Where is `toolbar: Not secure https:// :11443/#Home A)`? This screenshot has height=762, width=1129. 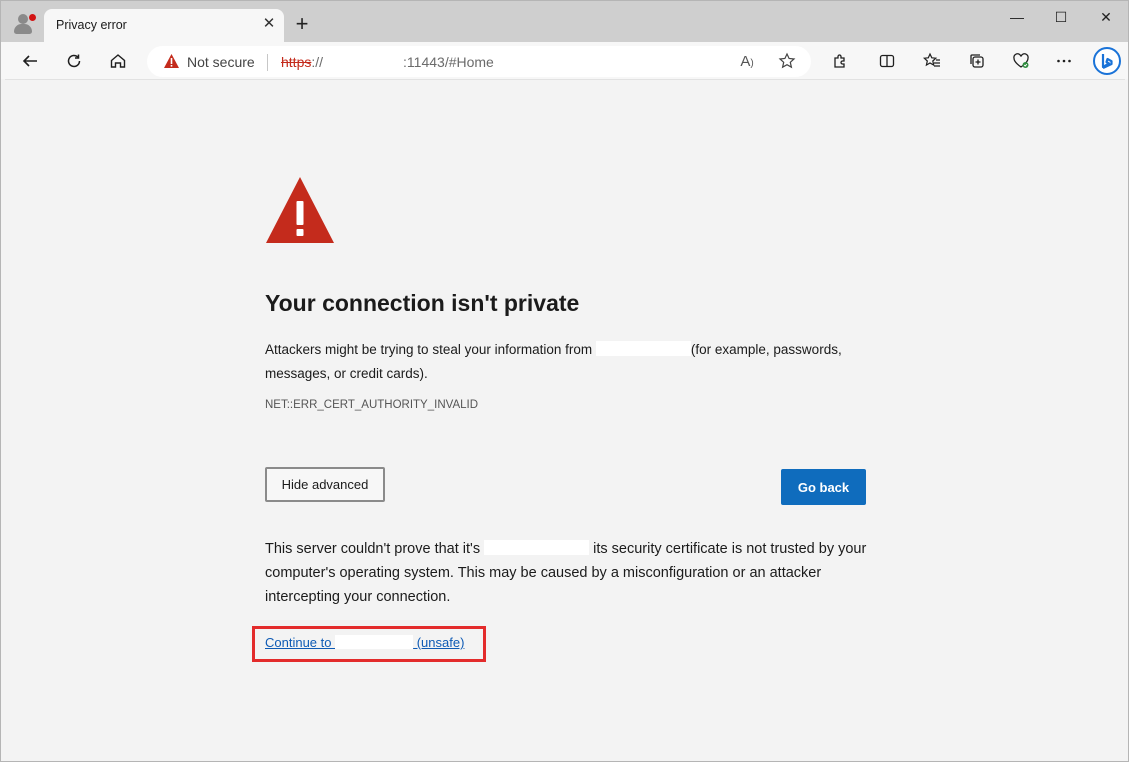 toolbar: Not secure https:// :11443/#Home A) is located at coordinates (564, 60).